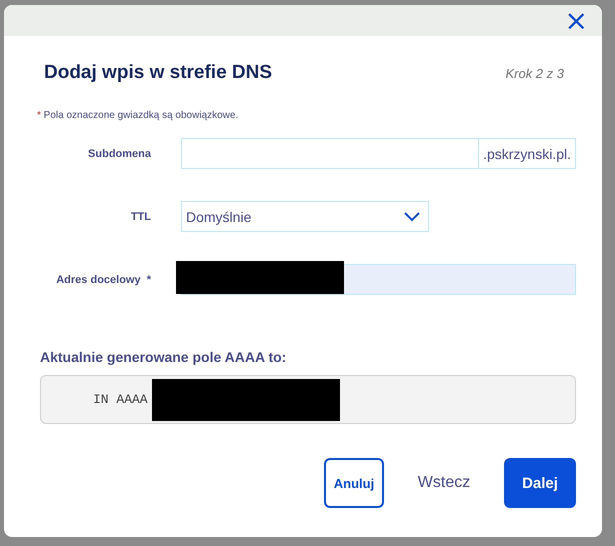 The image size is (615, 546). Describe the element at coordinates (412, 217) in the screenshot. I see `chevron-down-icon` at that location.